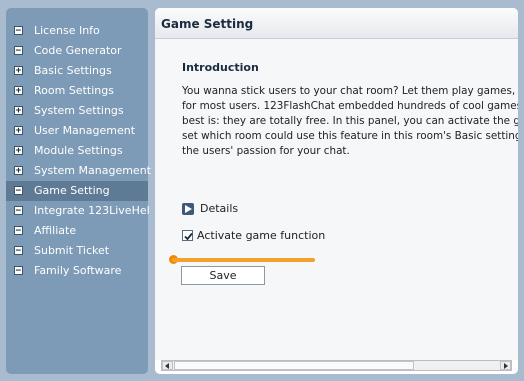 Image resolution: width=524 pixels, height=381 pixels. Describe the element at coordinates (243, 260) in the screenshot. I see `highlight-underline` at that location.